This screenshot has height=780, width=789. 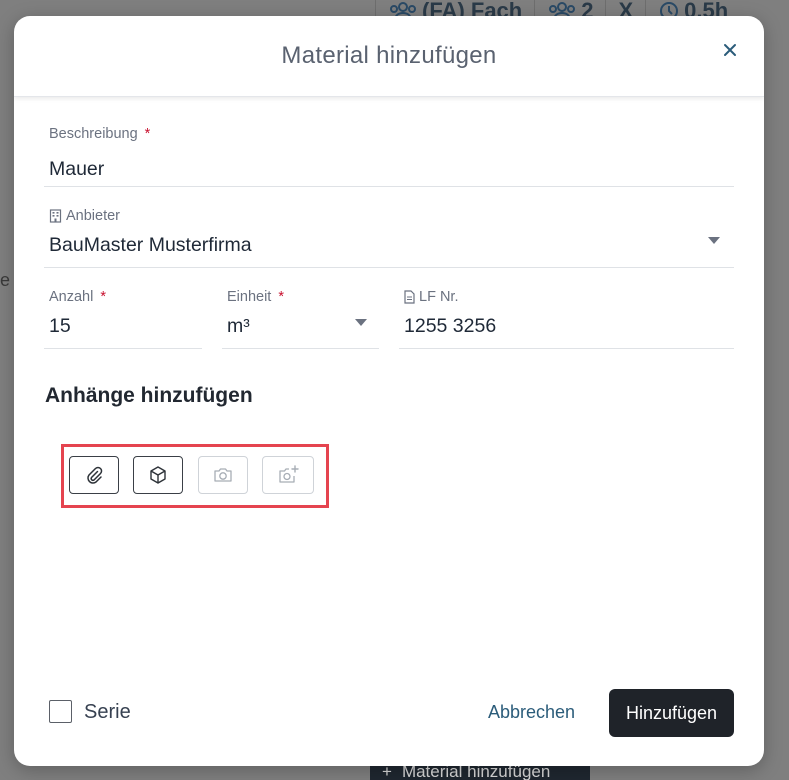 I want to click on dialog-header: Material hinzufügen, so click(x=389, y=56).